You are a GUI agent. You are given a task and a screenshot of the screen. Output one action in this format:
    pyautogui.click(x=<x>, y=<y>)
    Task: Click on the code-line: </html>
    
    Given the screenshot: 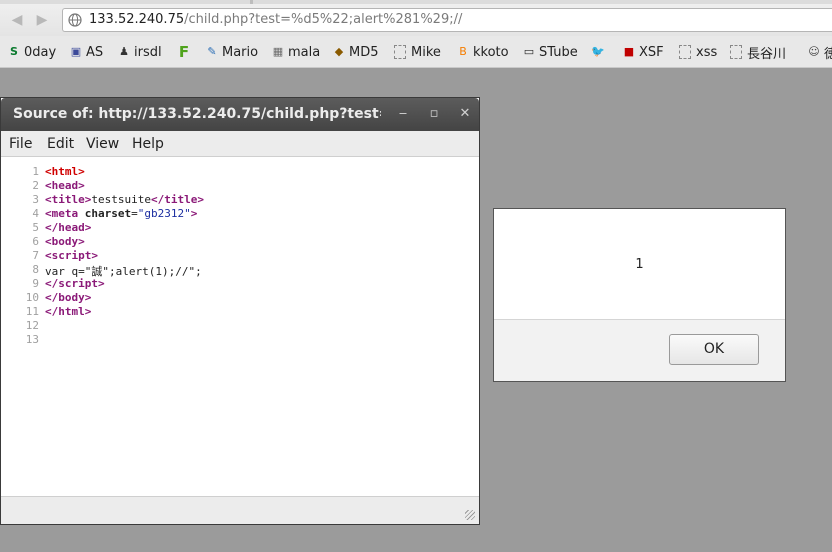 What is the action you would take?
    pyautogui.click(x=68, y=311)
    